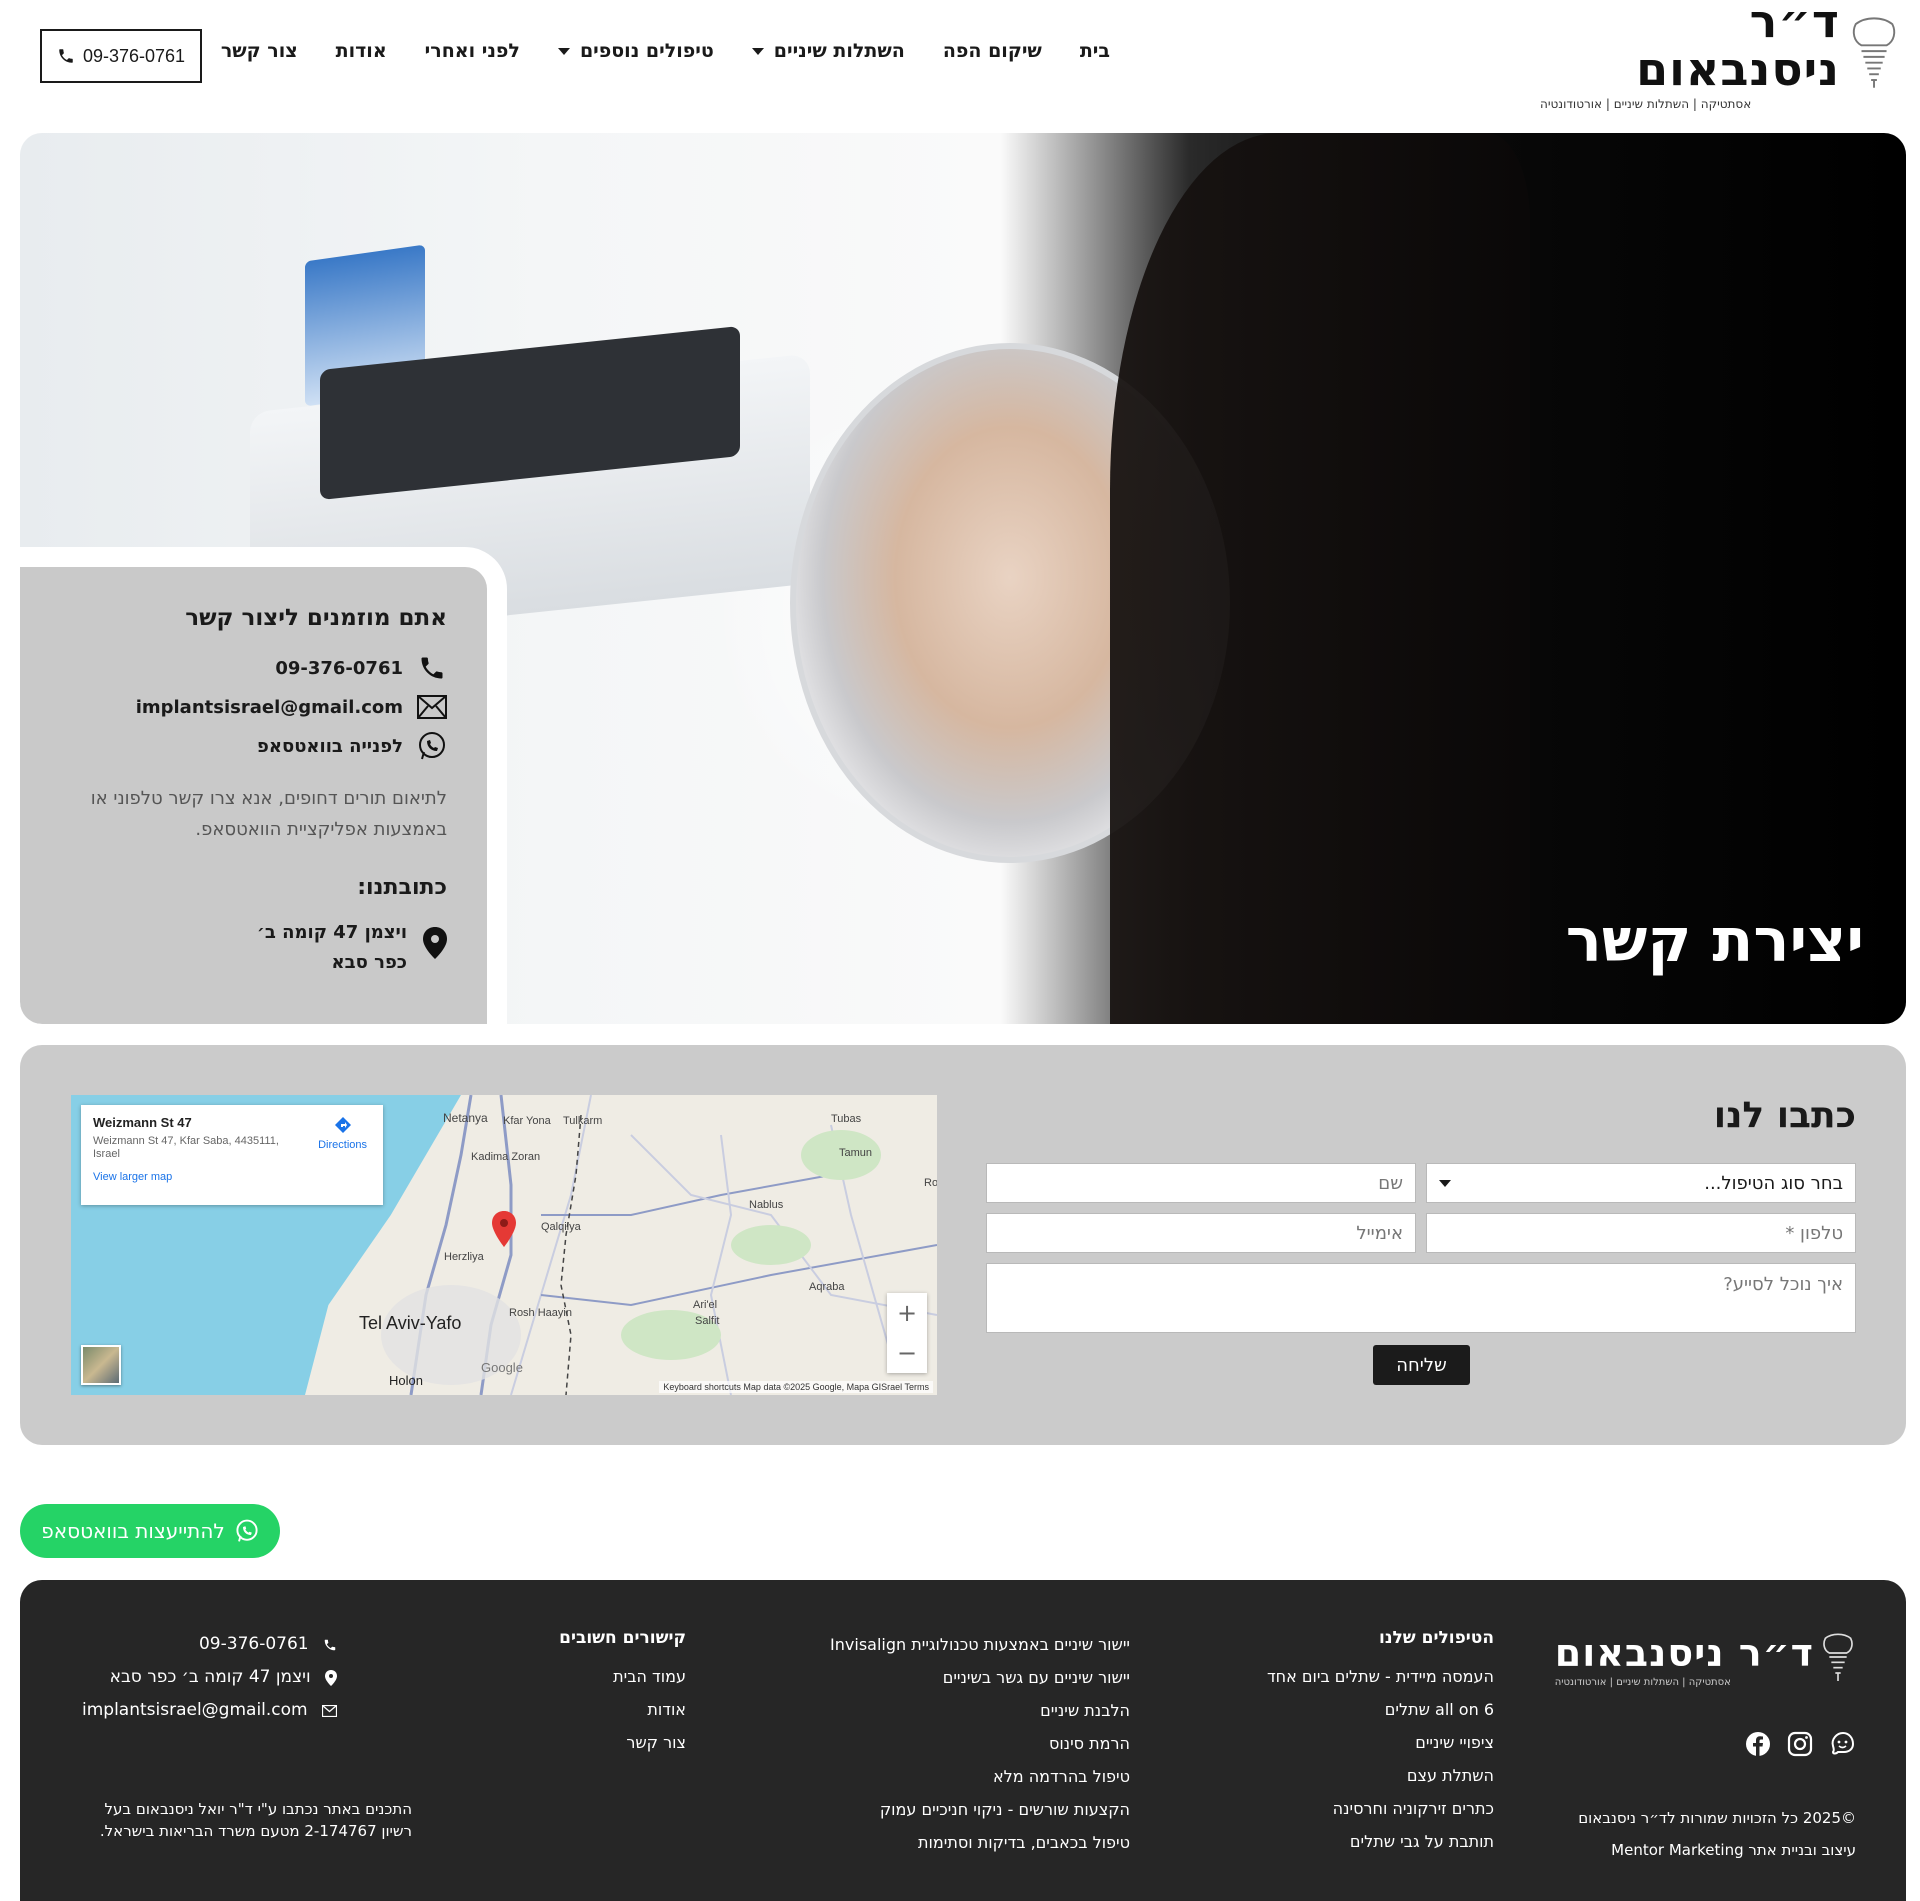 The image size is (1920, 1901). What do you see at coordinates (361, 51) in the screenshot?
I see `nav-about: אודות` at bounding box center [361, 51].